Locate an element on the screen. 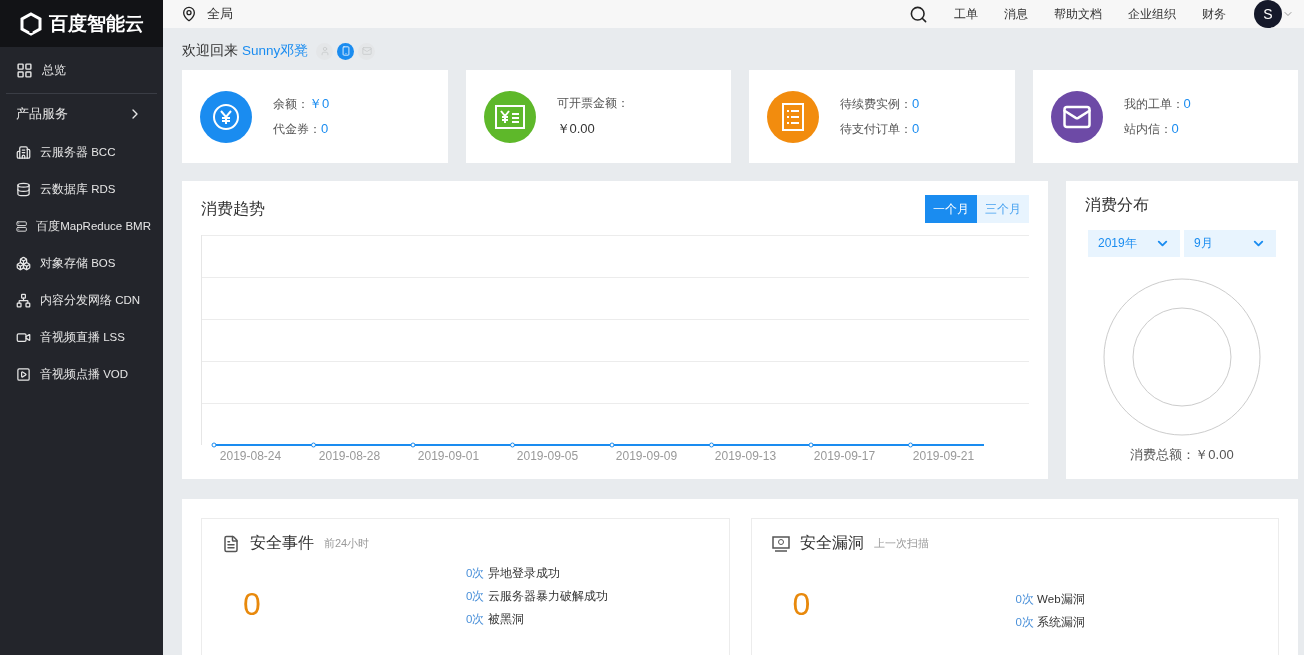  security-stat: 0次 异地登录成功 is located at coordinates (513, 573).